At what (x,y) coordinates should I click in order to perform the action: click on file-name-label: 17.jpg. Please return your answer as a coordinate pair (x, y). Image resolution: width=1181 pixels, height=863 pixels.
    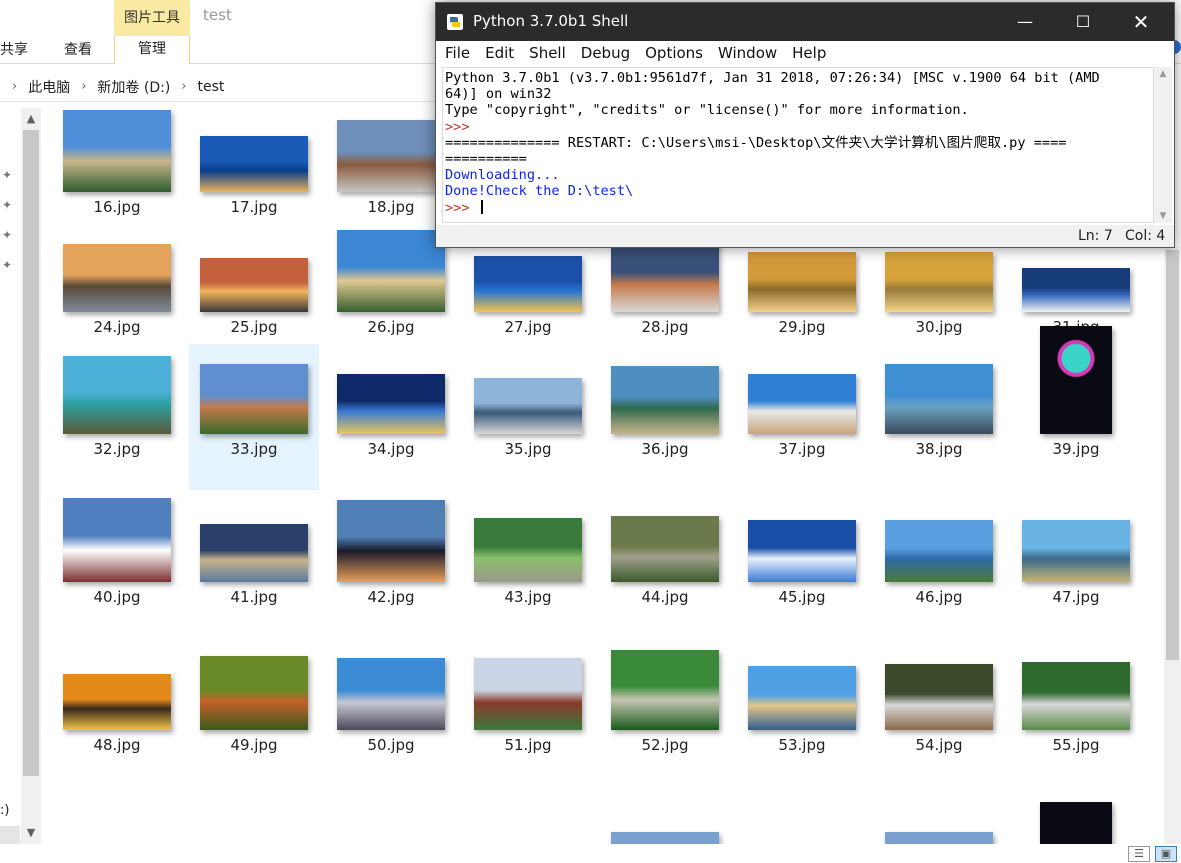
    Looking at the image, I should click on (254, 207).